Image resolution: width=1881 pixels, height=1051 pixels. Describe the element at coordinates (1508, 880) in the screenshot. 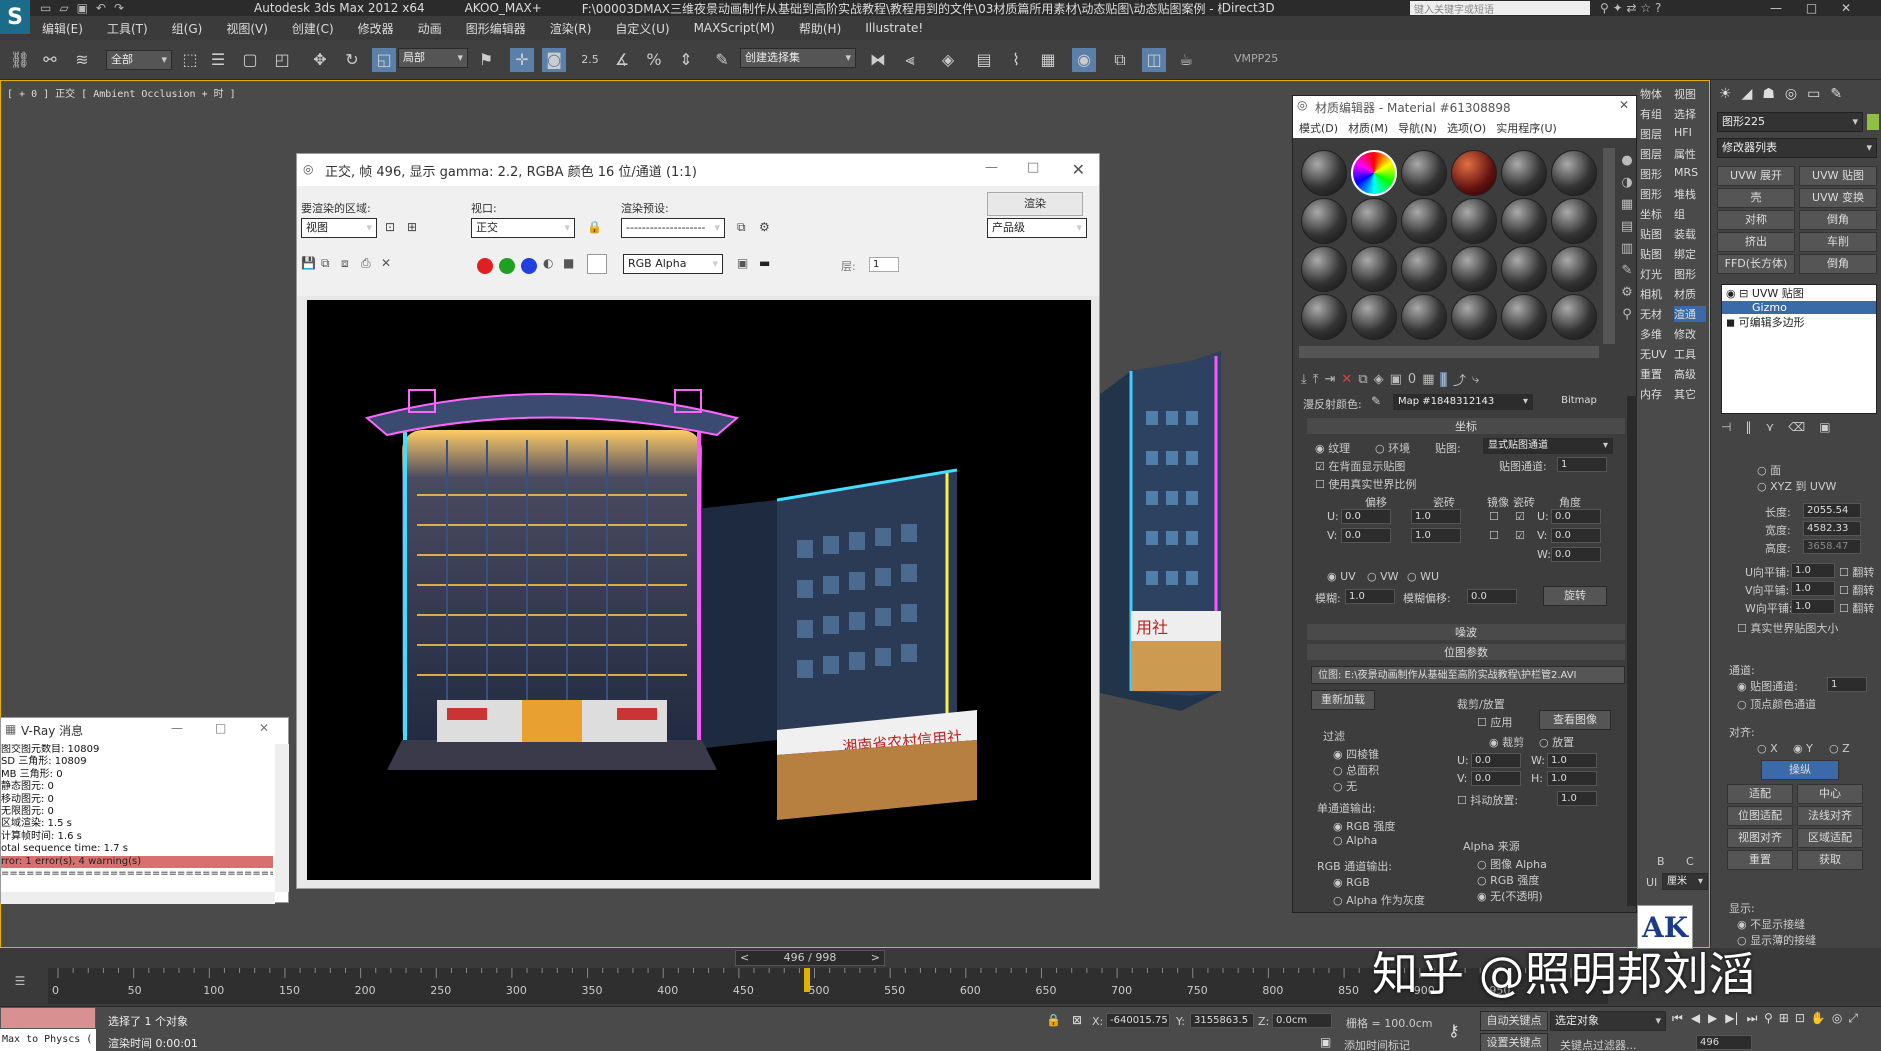

I see `alpha-rgb-radio: ○ RGB 强度` at that location.